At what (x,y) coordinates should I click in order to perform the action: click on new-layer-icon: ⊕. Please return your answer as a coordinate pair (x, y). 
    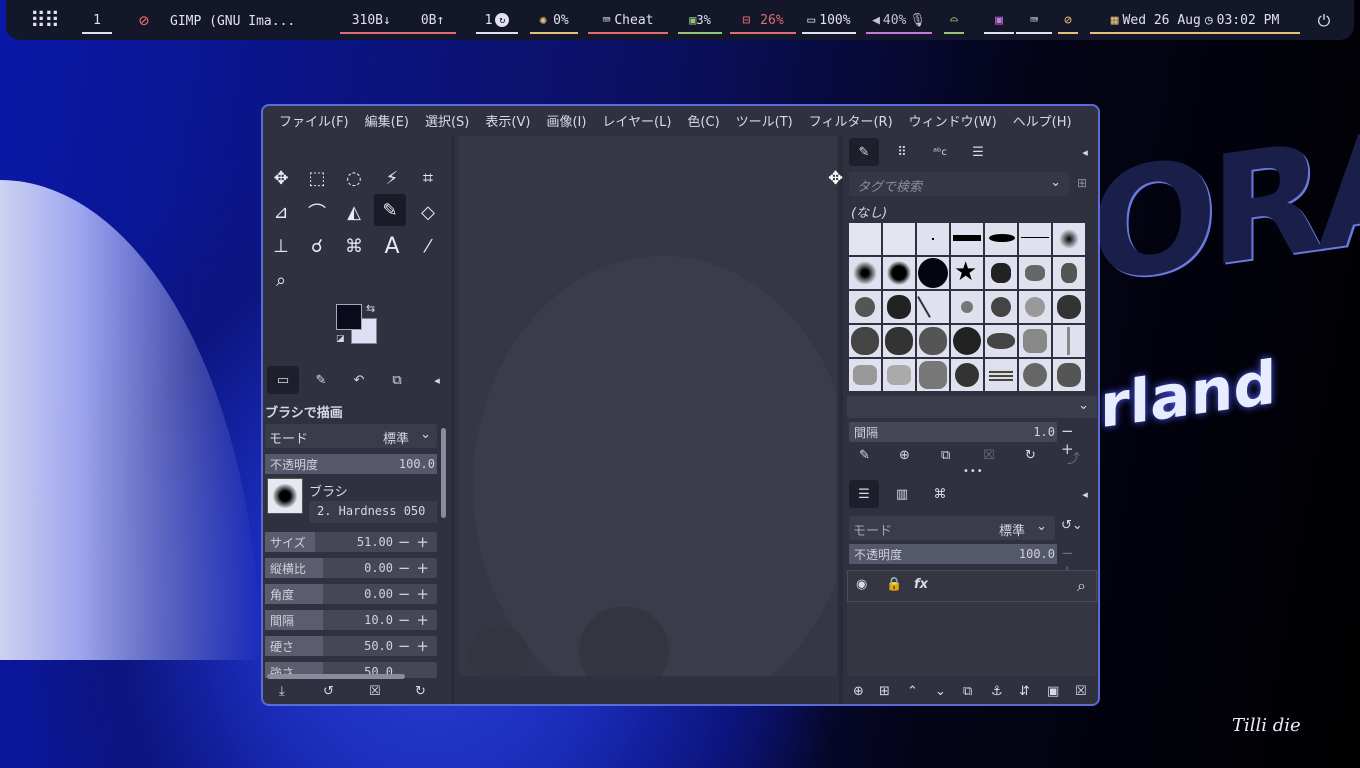
    Looking at the image, I should click on (858, 691).